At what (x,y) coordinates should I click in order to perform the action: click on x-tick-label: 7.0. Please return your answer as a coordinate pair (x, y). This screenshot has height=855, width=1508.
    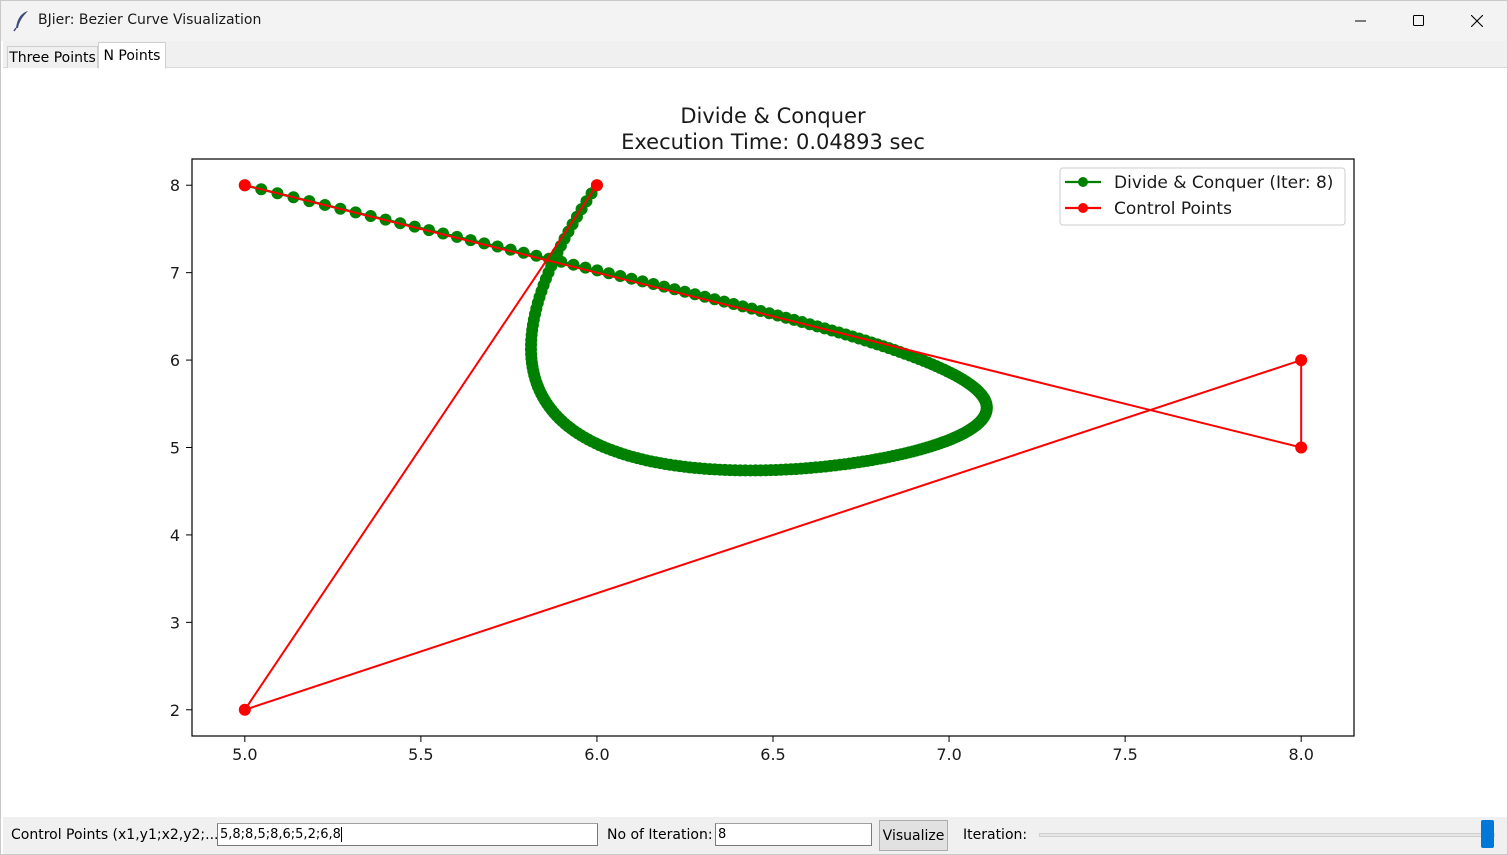
    Looking at the image, I should click on (948, 754).